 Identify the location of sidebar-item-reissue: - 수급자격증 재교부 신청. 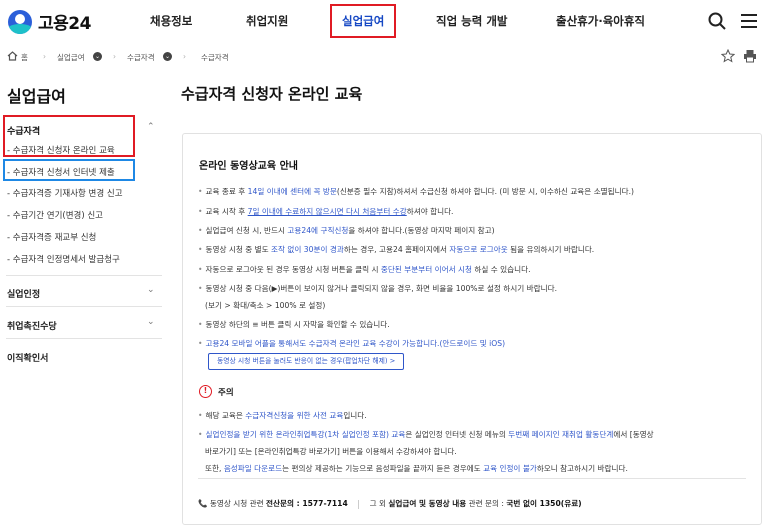
(51, 237).